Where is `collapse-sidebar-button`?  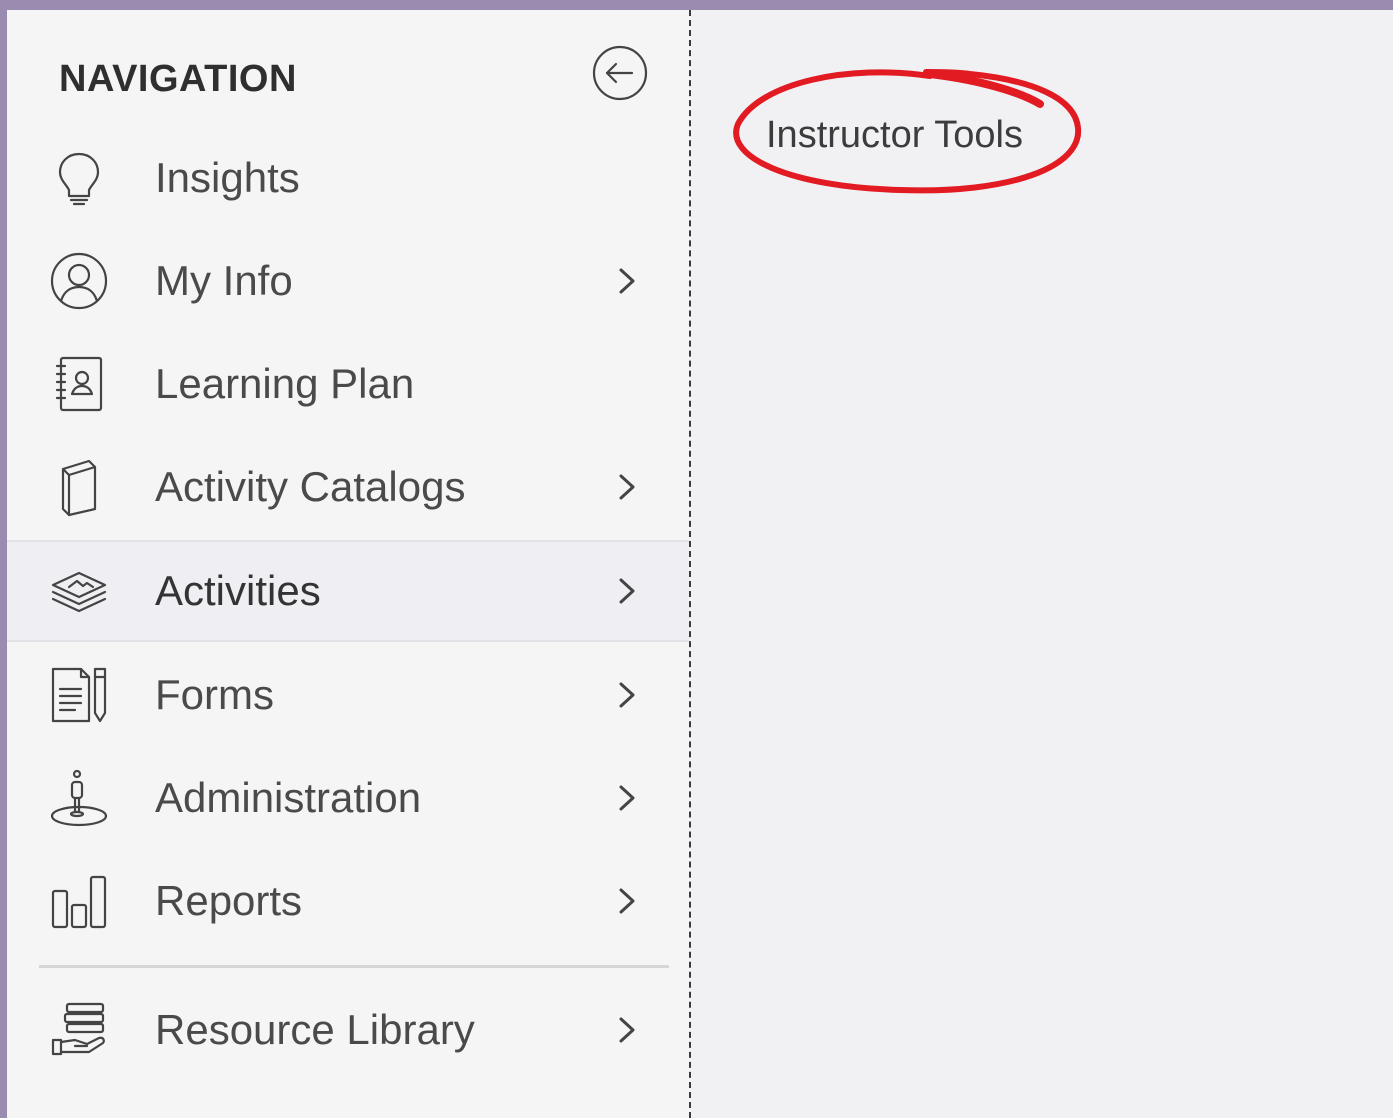
collapse-sidebar-button is located at coordinates (620, 73).